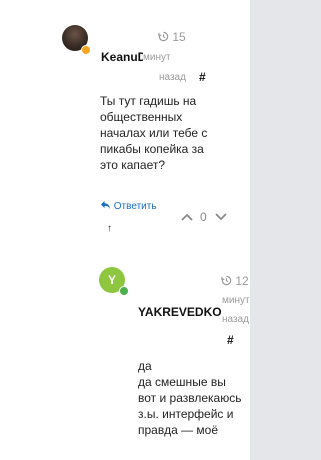 The width and height of the screenshot is (321, 460). Describe the element at coordinates (186, 414) in the screenshot. I see `comment-line: з.ы. интерфейс и` at that location.